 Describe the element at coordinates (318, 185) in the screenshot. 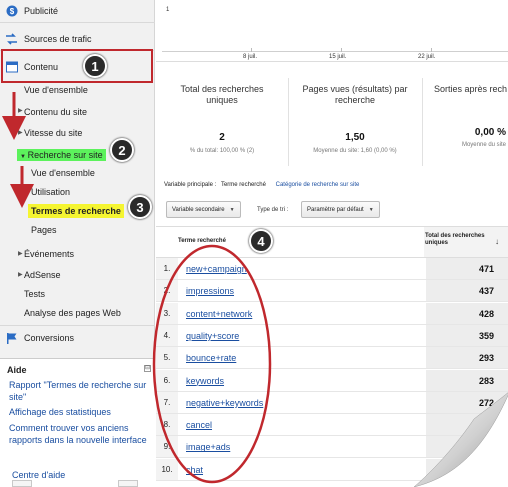

I see `dimension-link-categorie: Catégorie de recherche sur site` at that location.